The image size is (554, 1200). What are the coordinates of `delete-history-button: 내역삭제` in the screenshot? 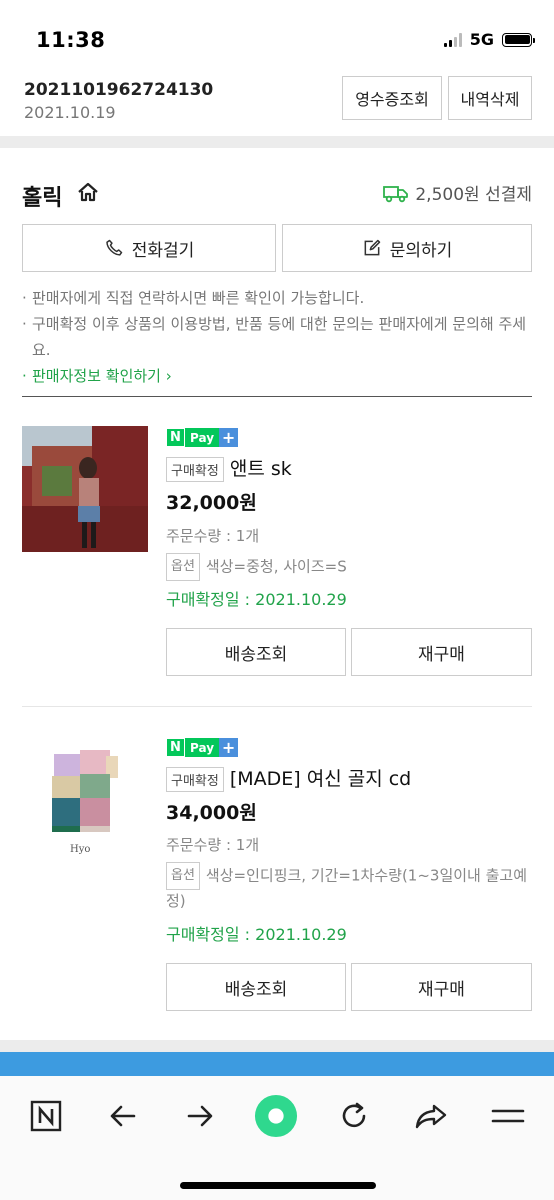 It's located at (490, 98).